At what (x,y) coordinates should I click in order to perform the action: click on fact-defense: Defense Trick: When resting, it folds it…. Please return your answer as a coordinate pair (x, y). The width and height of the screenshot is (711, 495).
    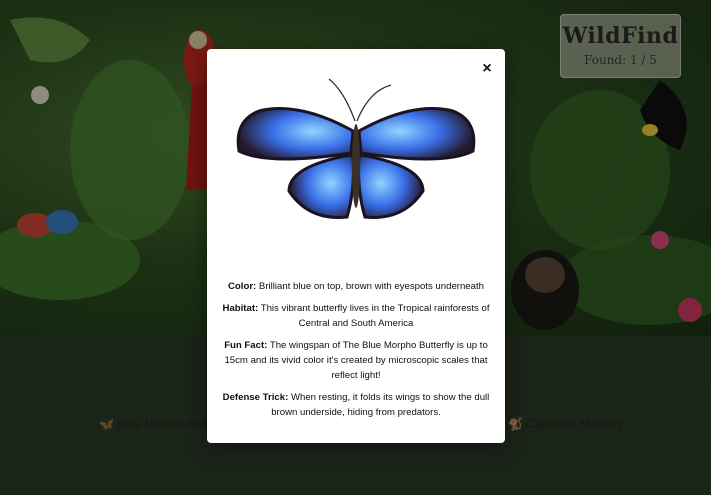
    Looking at the image, I should click on (356, 405).